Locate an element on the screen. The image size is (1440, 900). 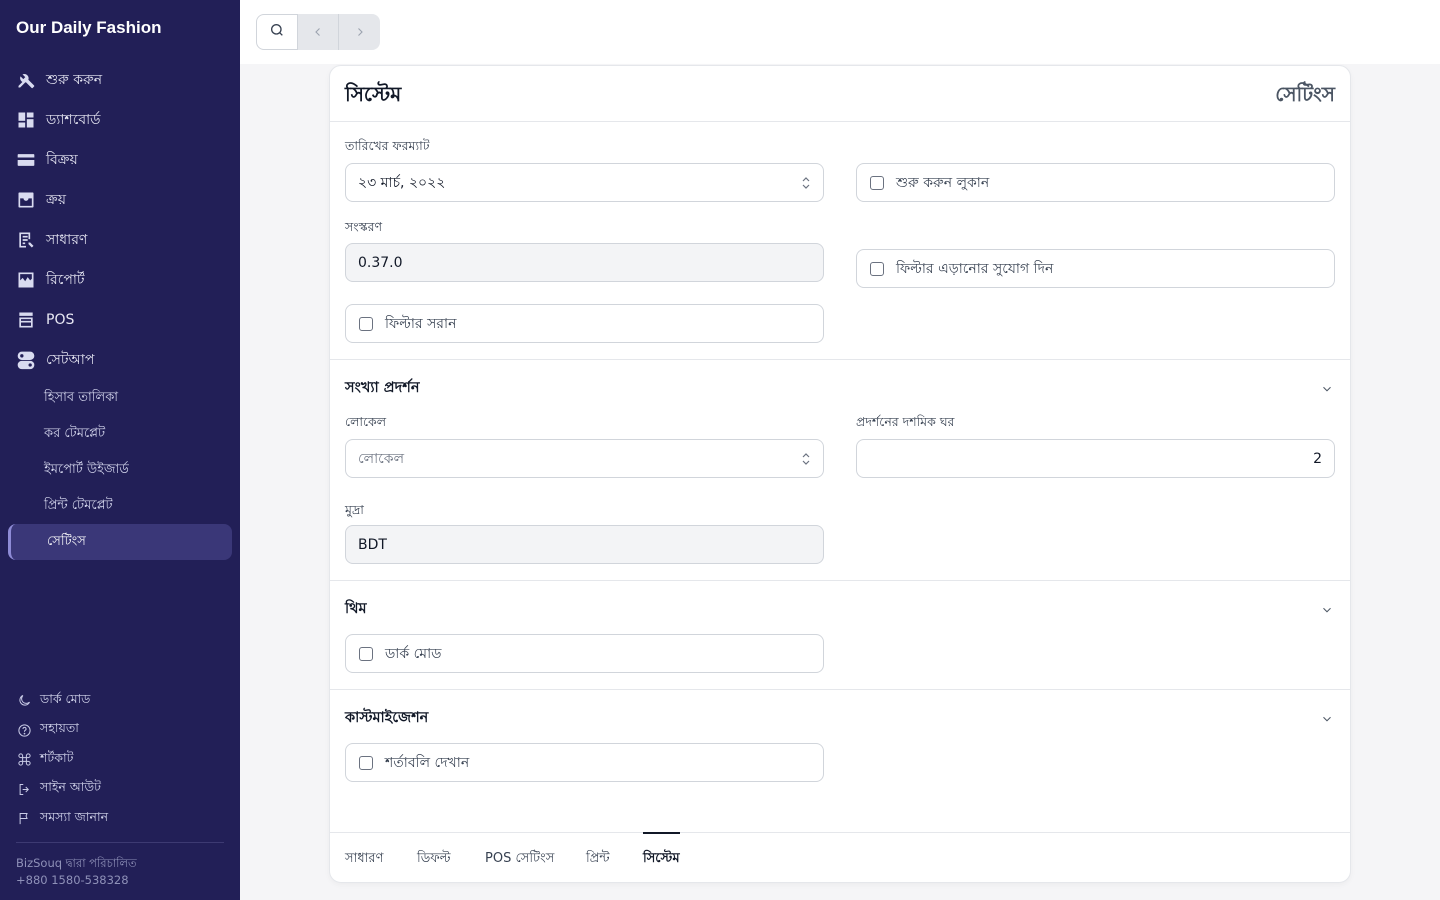
sidebar-item-label: শুরু করুন is located at coordinates (74, 80).